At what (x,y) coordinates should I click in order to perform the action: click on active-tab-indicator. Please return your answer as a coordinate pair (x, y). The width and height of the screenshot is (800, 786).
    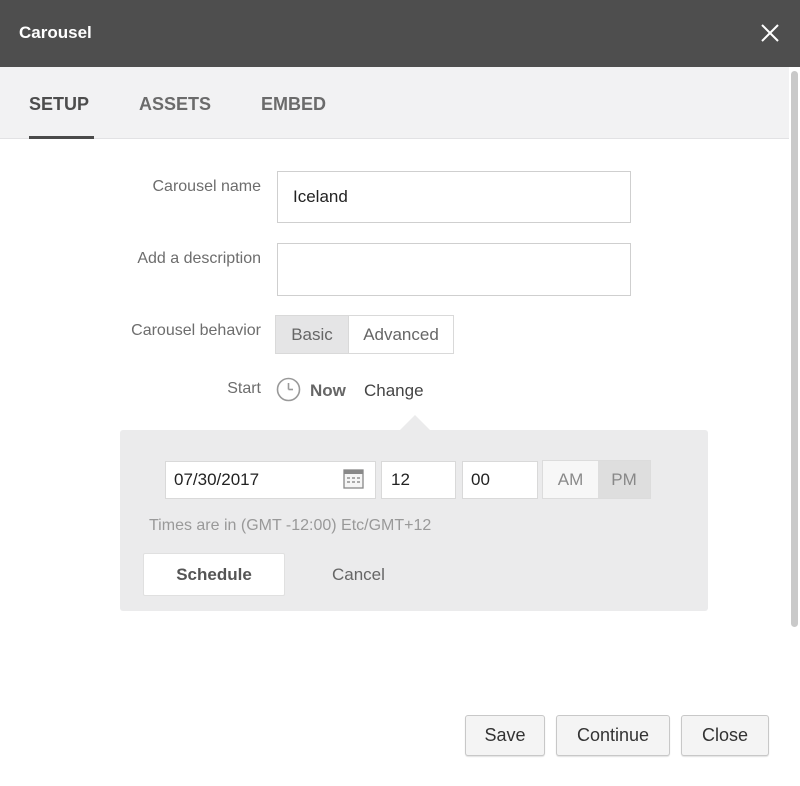
    Looking at the image, I should click on (61, 137).